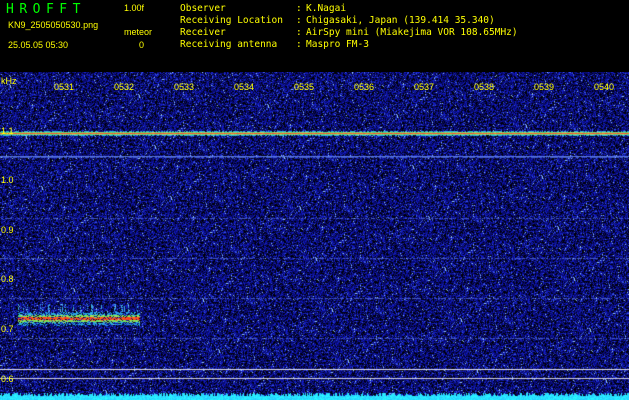 Image resolution: width=629 pixels, height=400 pixels. What do you see at coordinates (7, 180) in the screenshot?
I see `y-tick-1-0: 1.0` at bounding box center [7, 180].